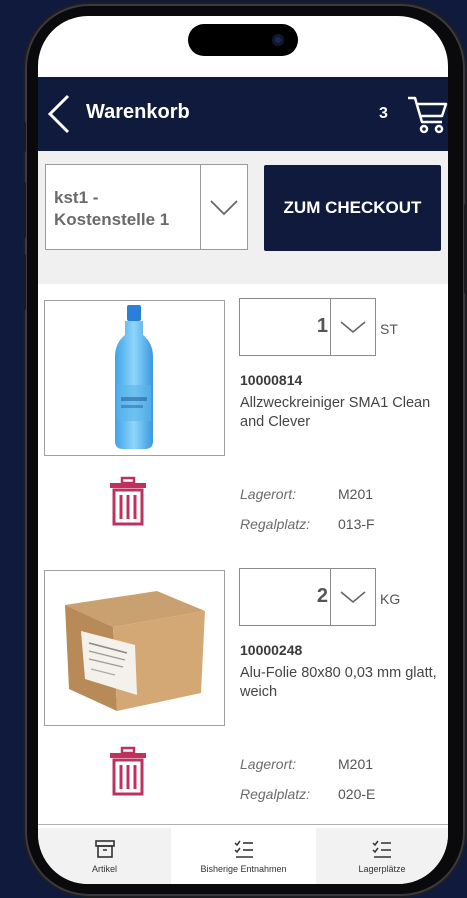 The image size is (467, 898). I want to click on regalplatz-value: 020-E, so click(357, 794).